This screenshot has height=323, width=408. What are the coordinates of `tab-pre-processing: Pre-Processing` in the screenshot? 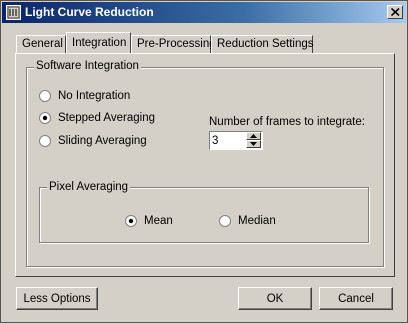 It's located at (173, 44).